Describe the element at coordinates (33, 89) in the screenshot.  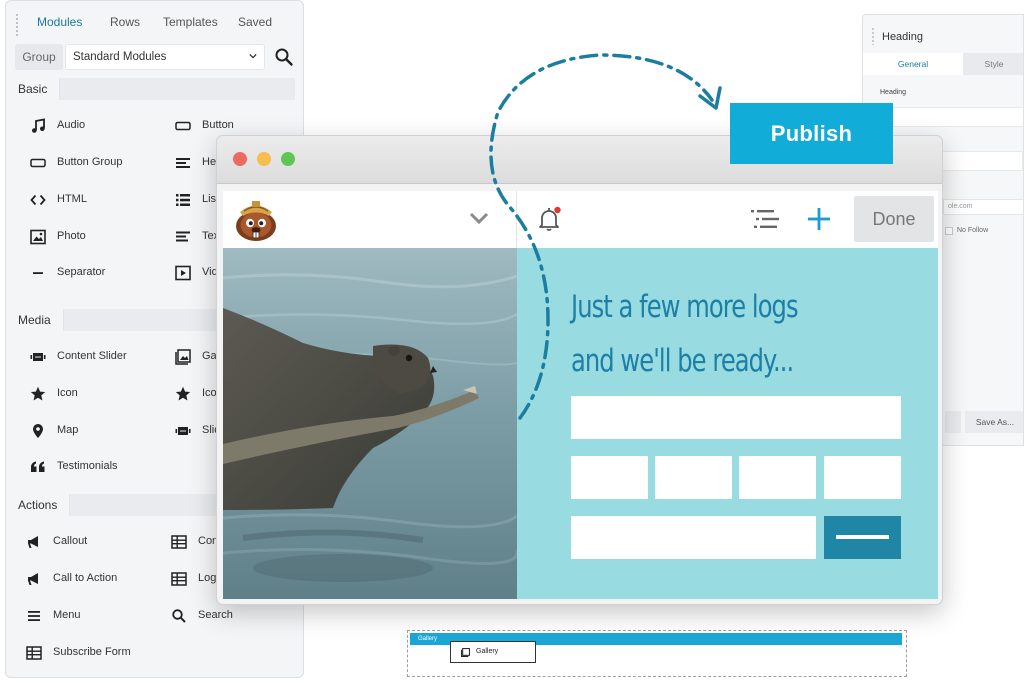
I see `section-basic-title: Basic` at that location.